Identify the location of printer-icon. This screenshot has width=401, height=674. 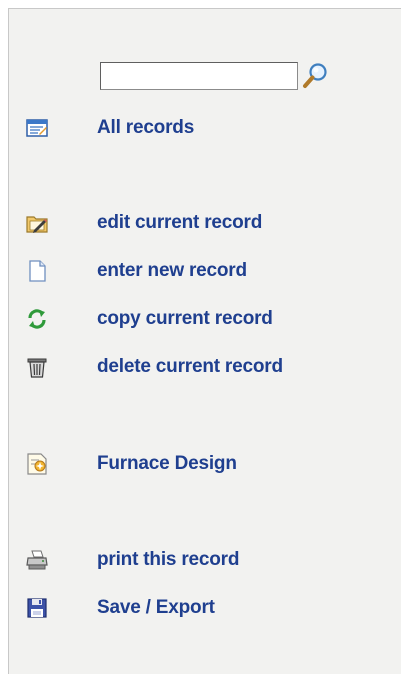
(37, 560).